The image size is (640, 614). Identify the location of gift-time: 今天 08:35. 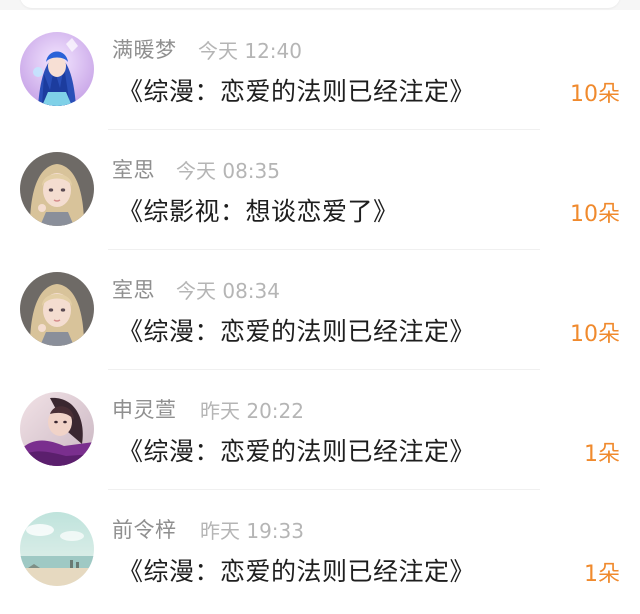
(228, 171).